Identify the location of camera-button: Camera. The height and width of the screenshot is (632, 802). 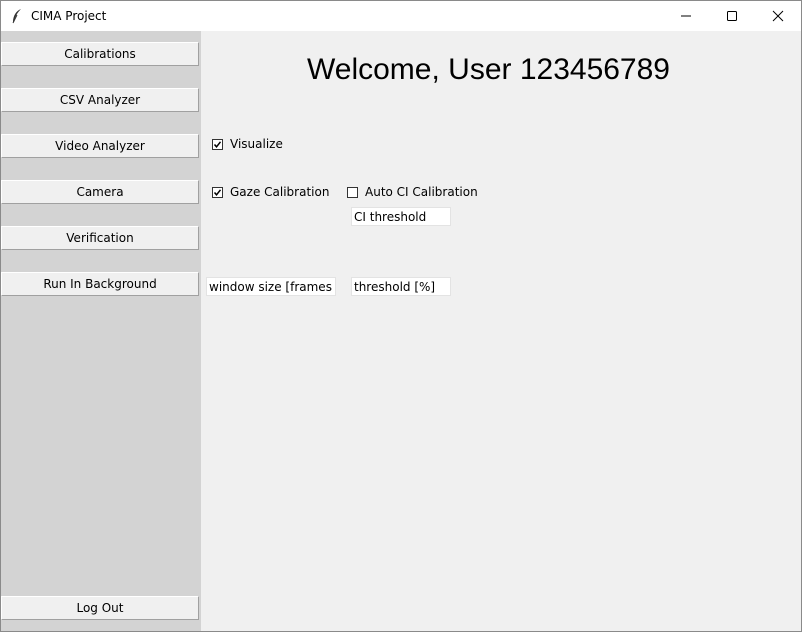
(100, 192).